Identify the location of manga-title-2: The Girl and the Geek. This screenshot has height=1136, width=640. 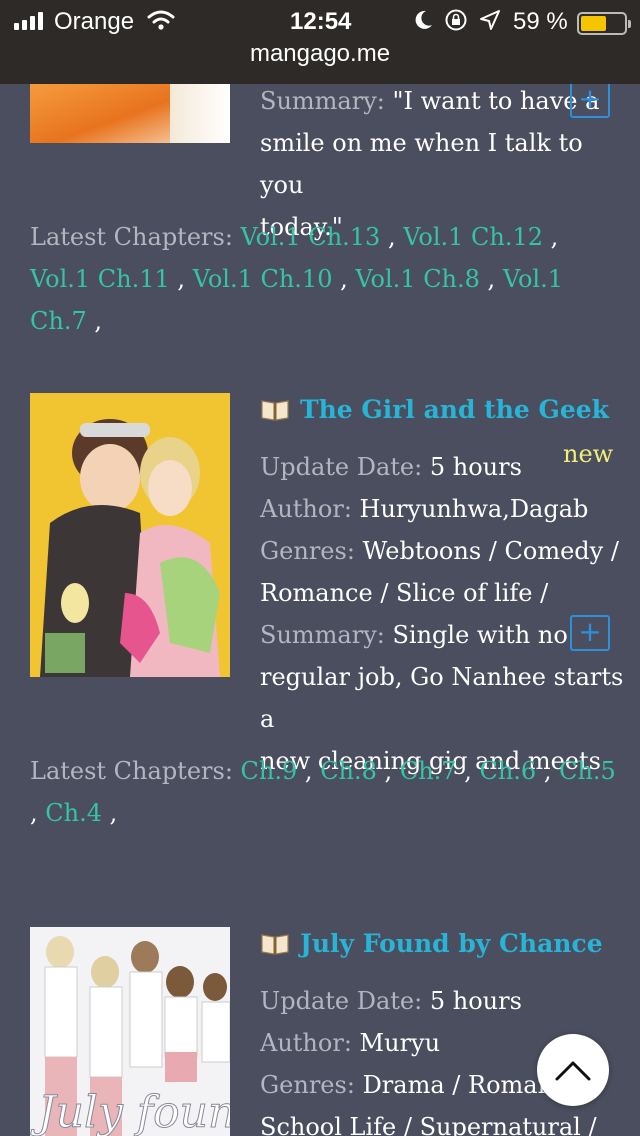
(434, 409).